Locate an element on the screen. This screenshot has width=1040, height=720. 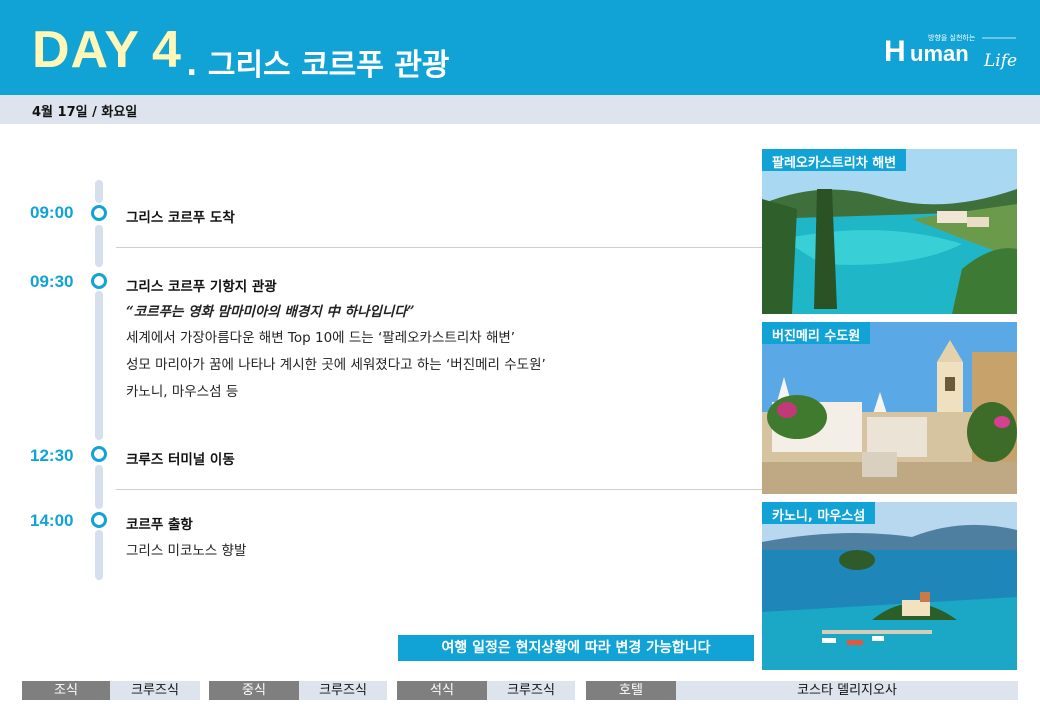
time-label: 12:30 is located at coordinates (52, 455).